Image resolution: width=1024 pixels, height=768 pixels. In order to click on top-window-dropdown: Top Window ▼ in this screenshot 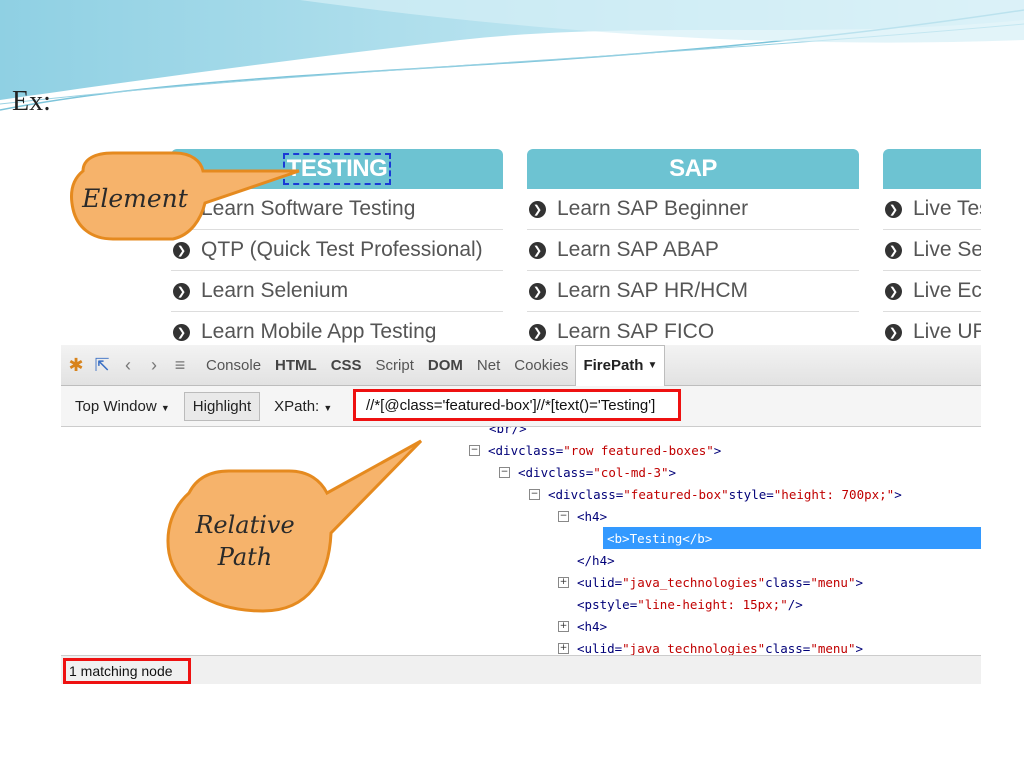, I will do `click(122, 406)`.